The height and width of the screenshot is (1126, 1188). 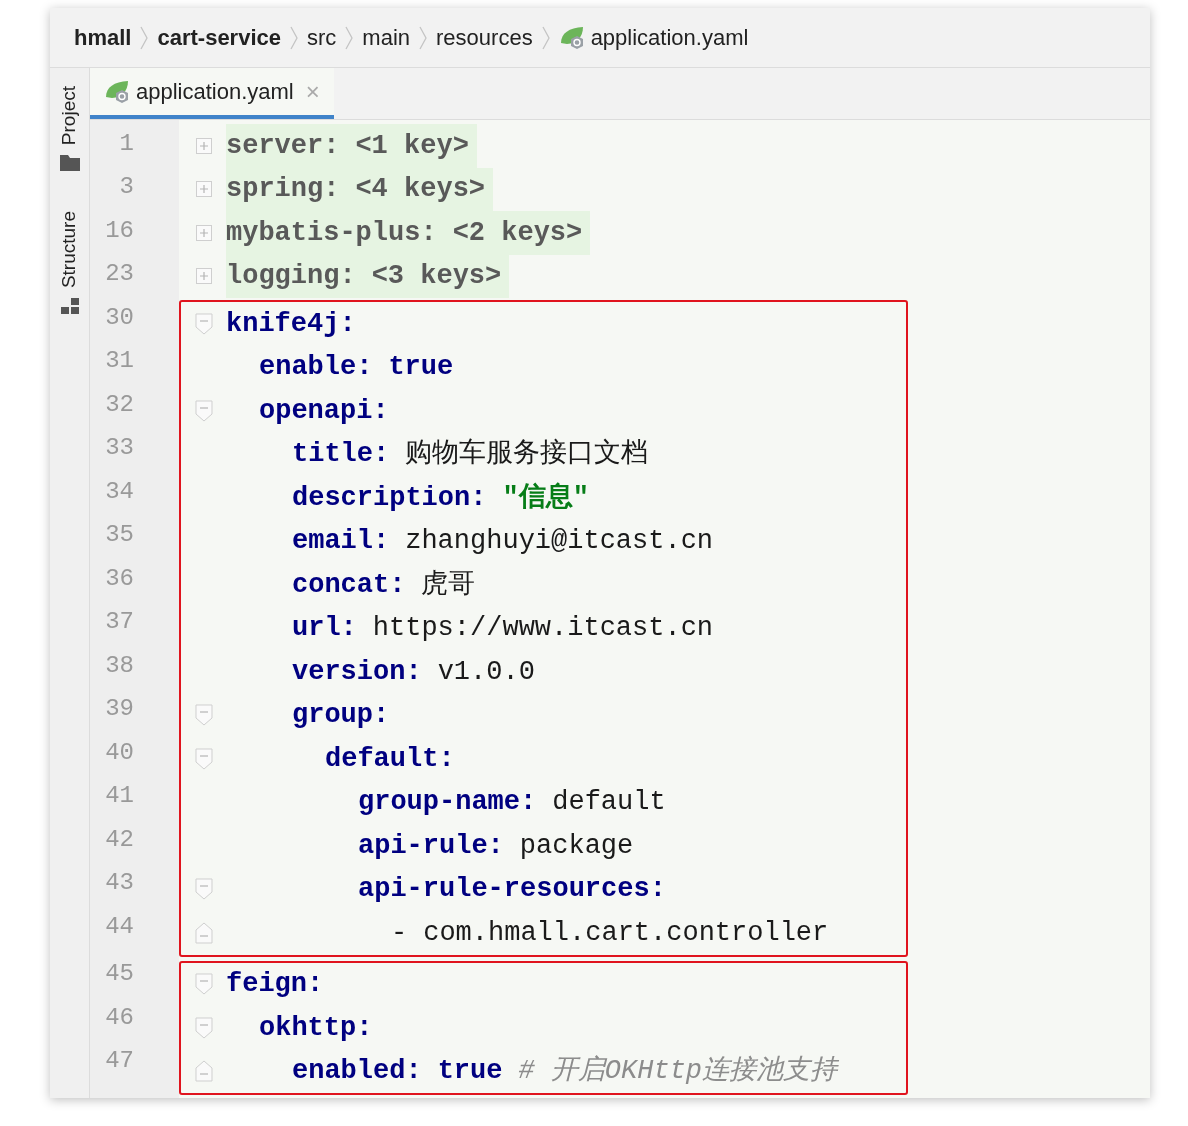 I want to click on yaml-key: okhttp:, so click(x=316, y=1027).